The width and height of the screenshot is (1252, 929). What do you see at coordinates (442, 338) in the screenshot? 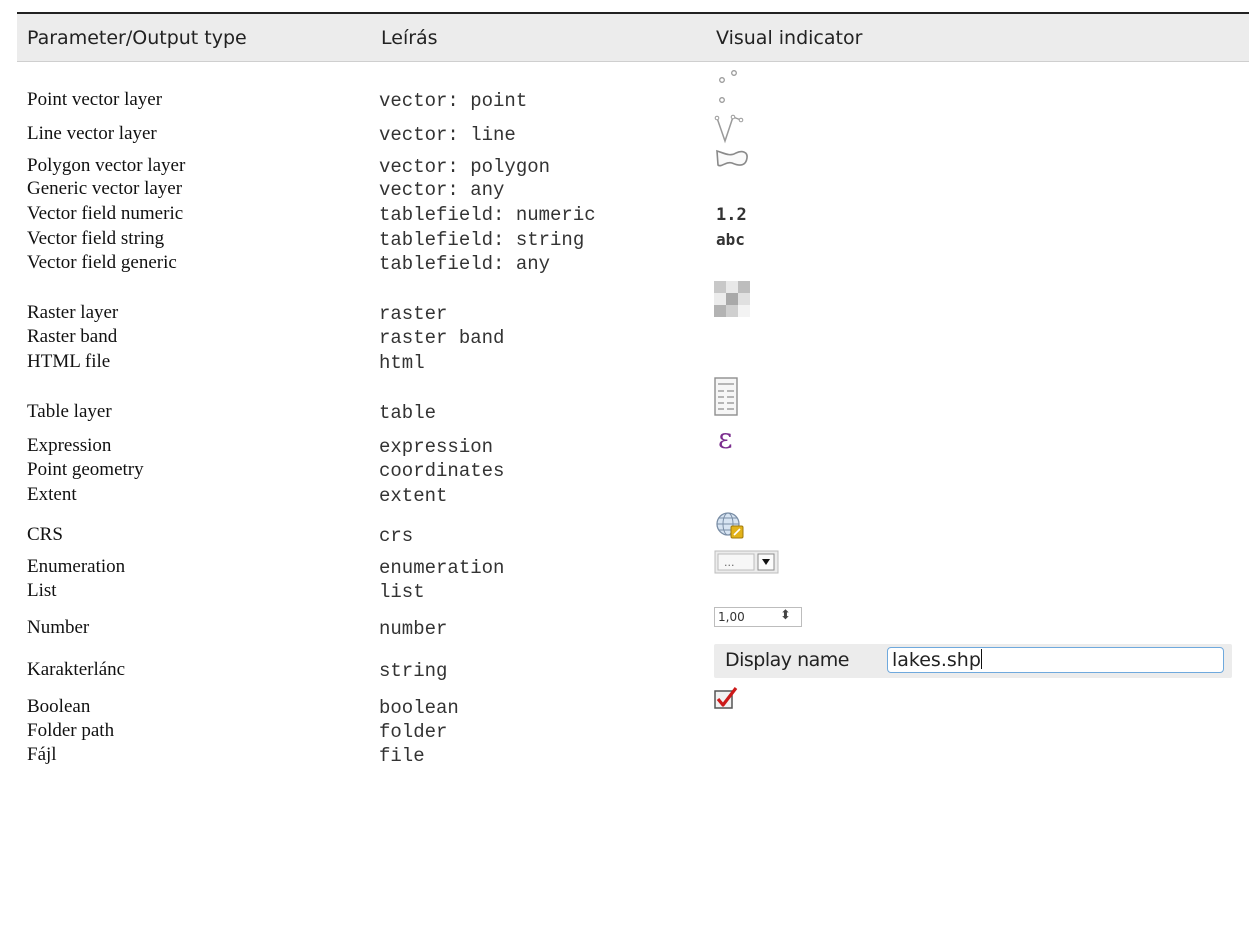
I see `parameter-description: raster band` at bounding box center [442, 338].